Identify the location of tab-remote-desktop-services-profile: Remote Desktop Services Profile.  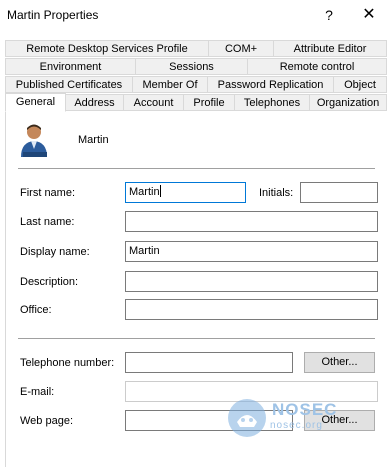
(107, 48).